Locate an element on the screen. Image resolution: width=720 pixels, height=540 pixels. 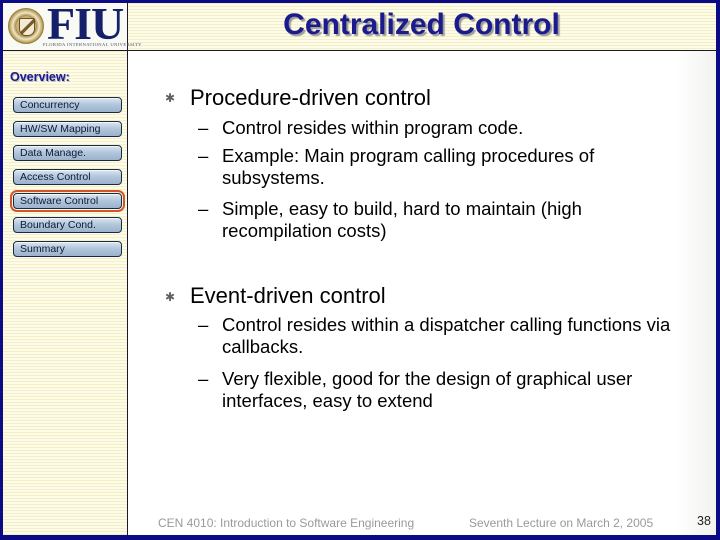
sidebar-item-data-manage: Data Manage. is located at coordinates (67, 153).